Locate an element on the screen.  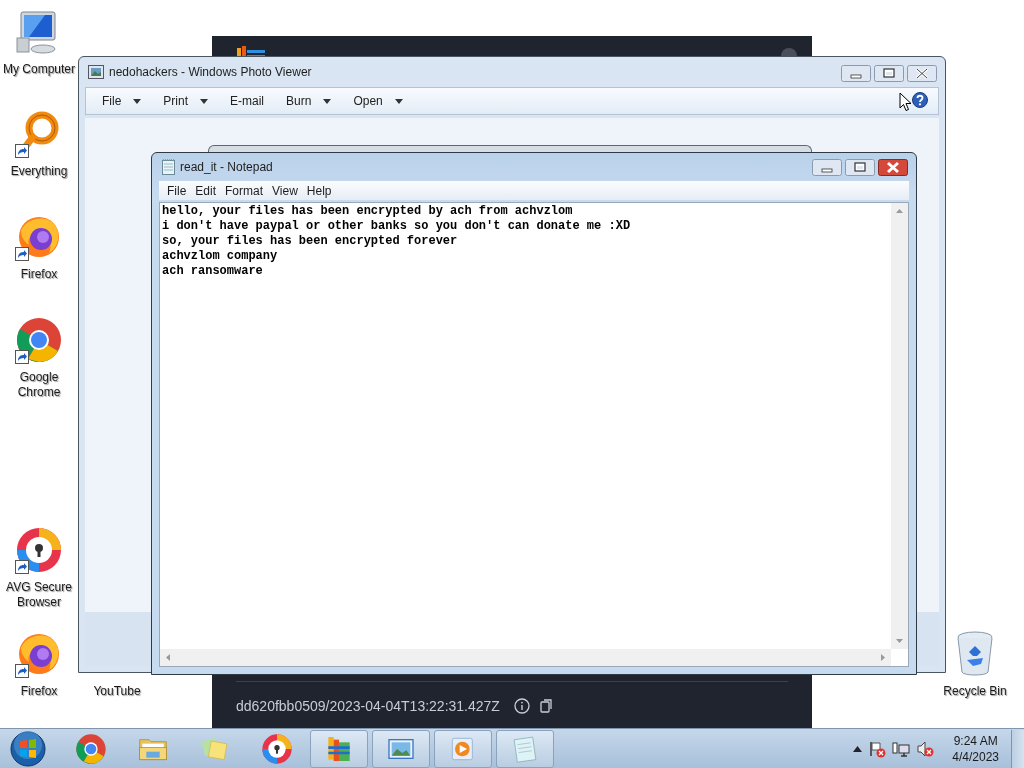
menu-item: E-mail is located at coordinates (247, 101).